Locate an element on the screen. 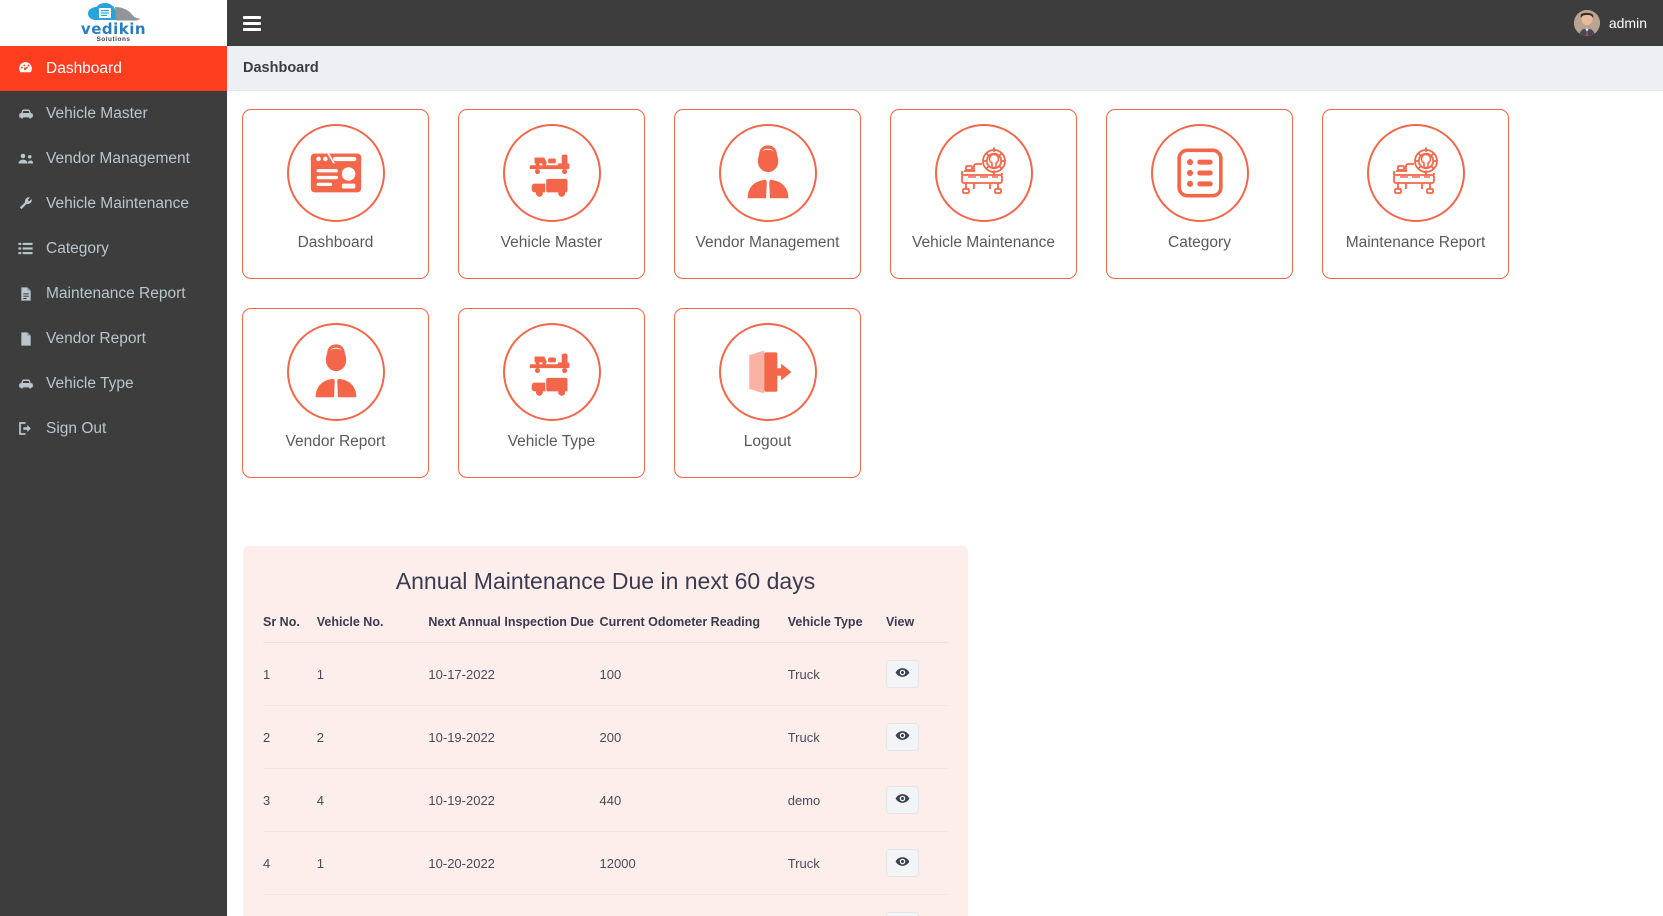  sidebar-item-category: Category is located at coordinates (113, 248).